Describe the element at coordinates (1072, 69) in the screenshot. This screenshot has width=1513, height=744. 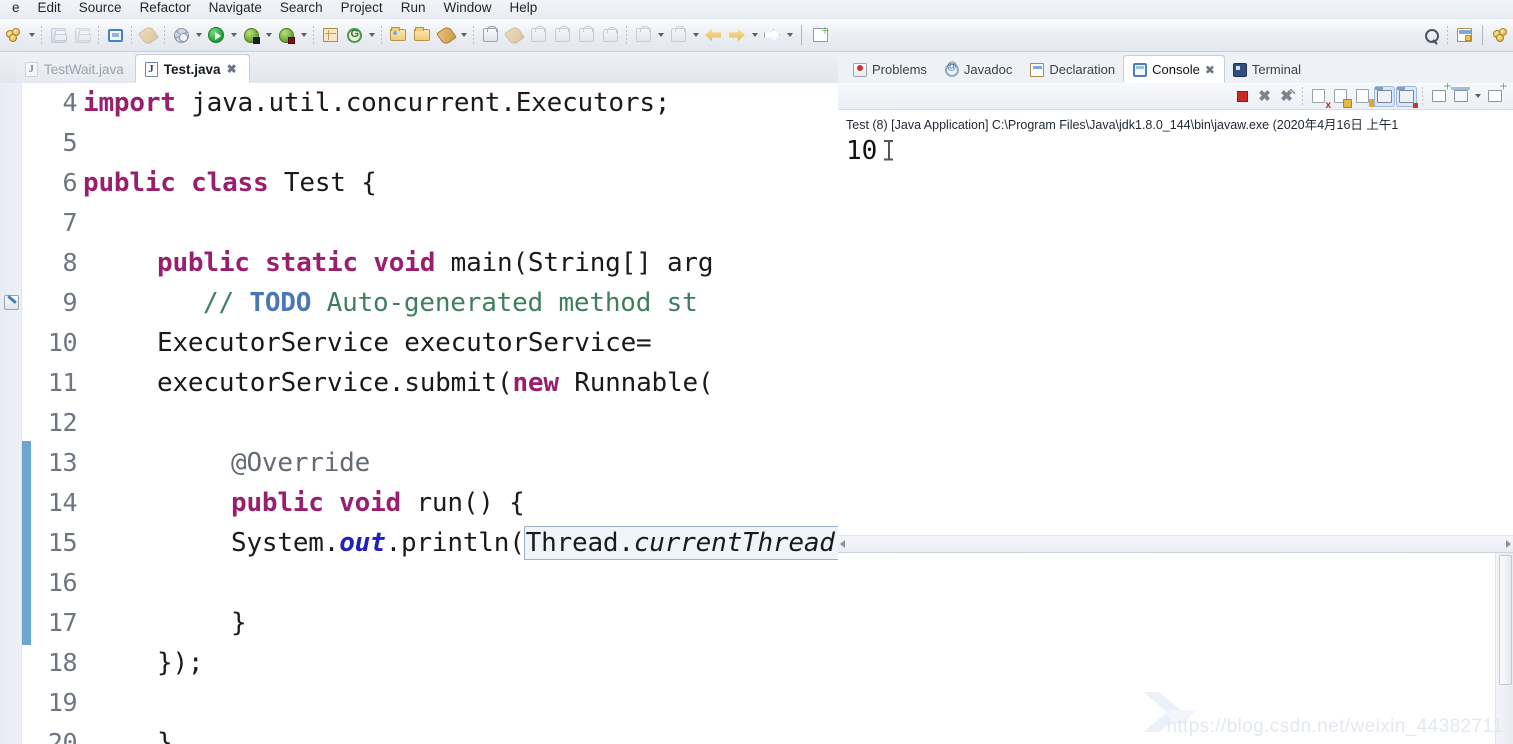
I see `view-tab-declaration: Declaration` at that location.